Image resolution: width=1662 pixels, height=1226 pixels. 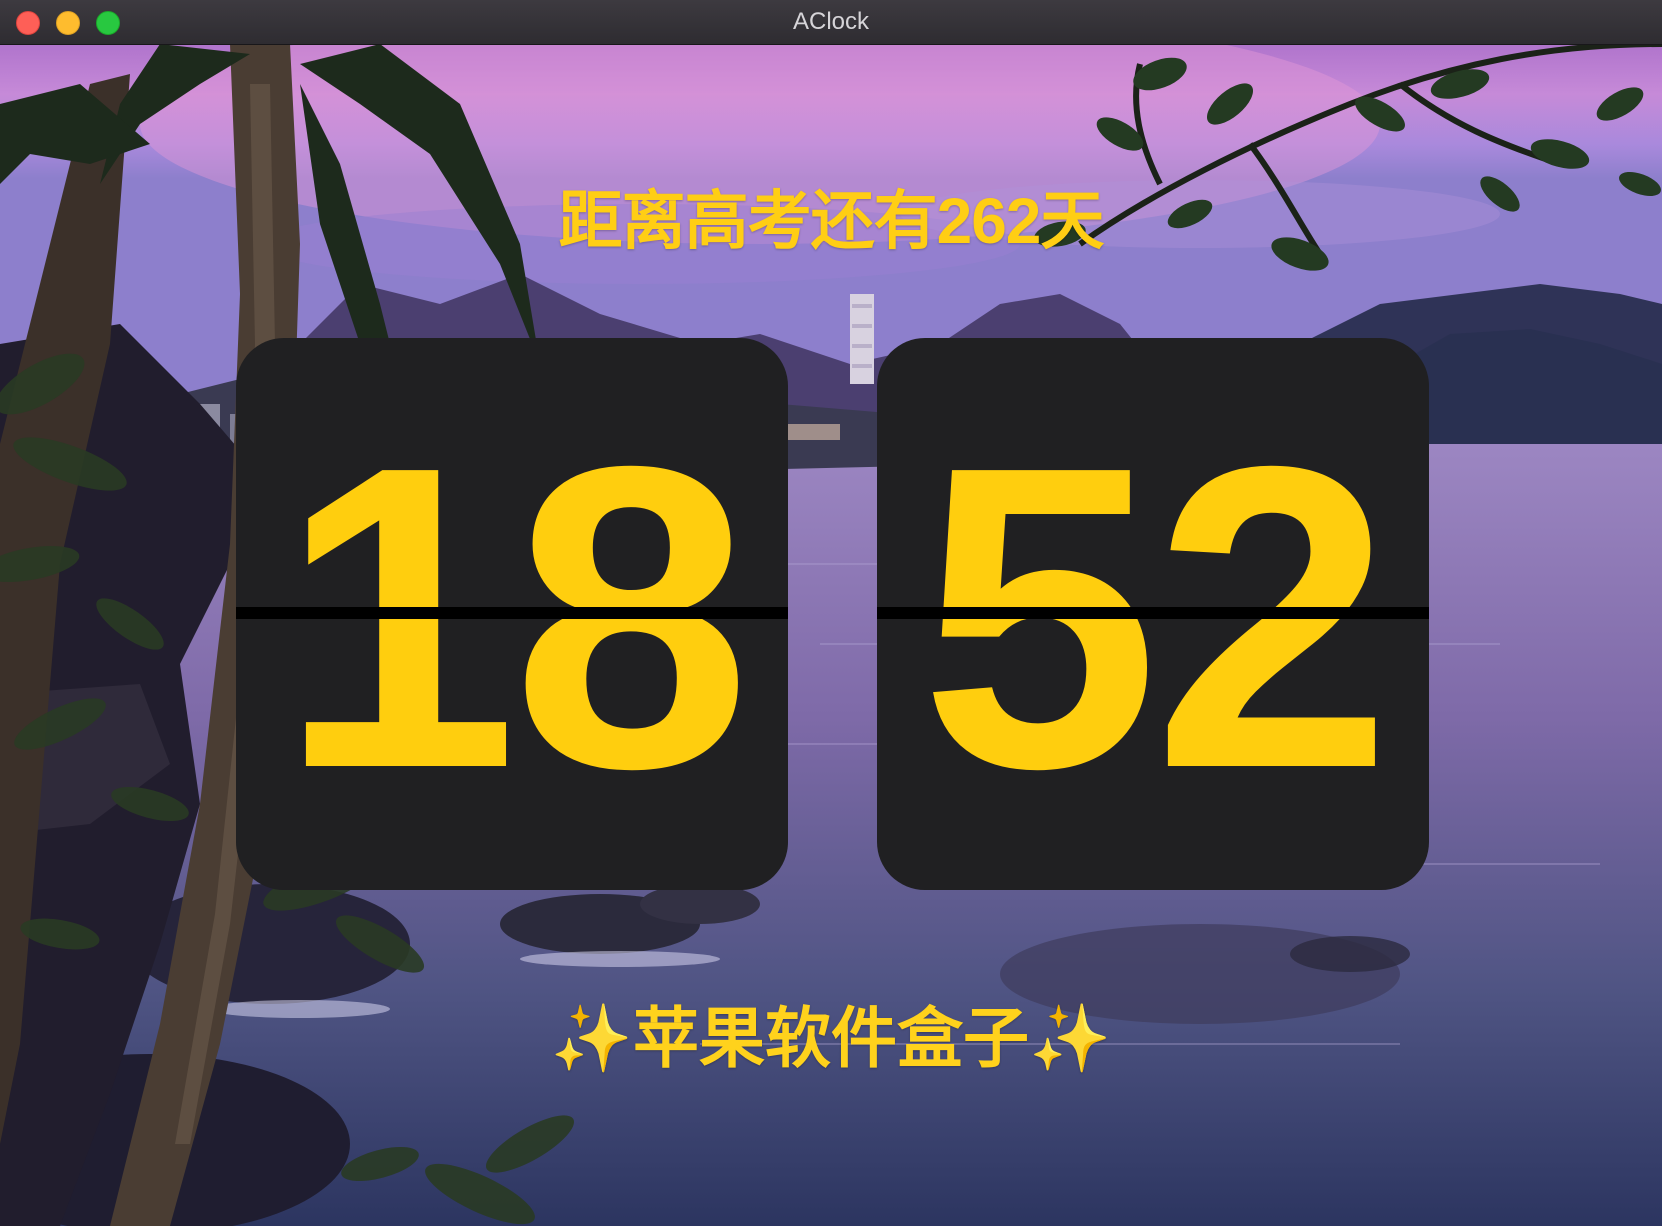 I want to click on title-bar: AClock, so click(x=831, y=22).